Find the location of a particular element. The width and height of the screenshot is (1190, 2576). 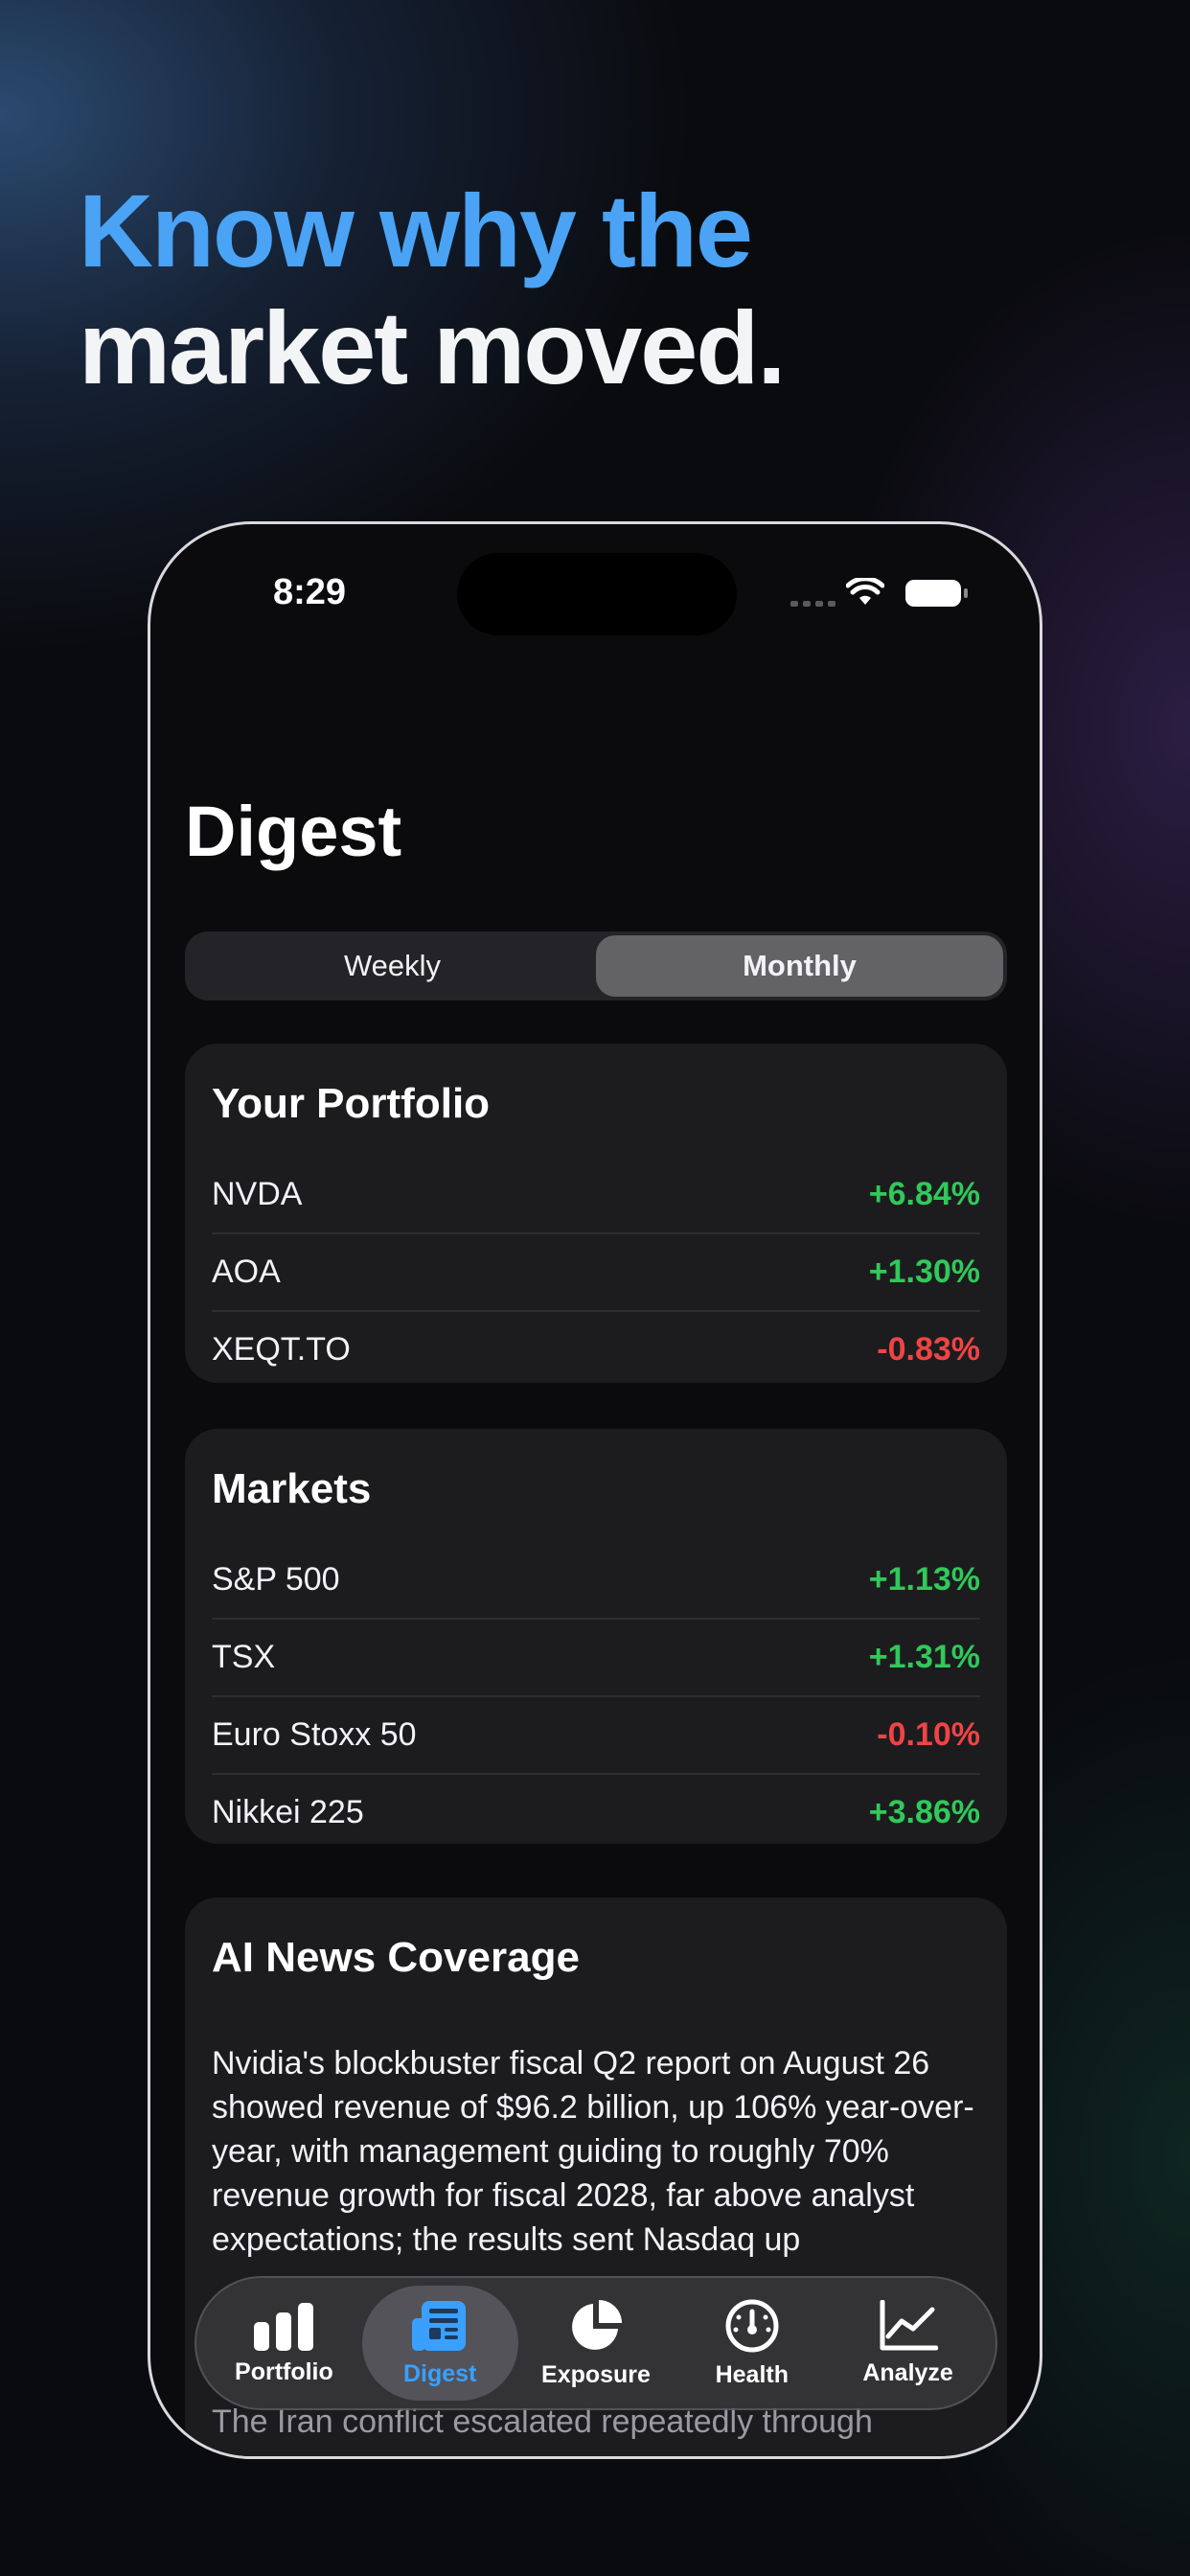

market-row-eurostoxx: Euro Stoxx 50 -0.10% is located at coordinates (596, 1734).